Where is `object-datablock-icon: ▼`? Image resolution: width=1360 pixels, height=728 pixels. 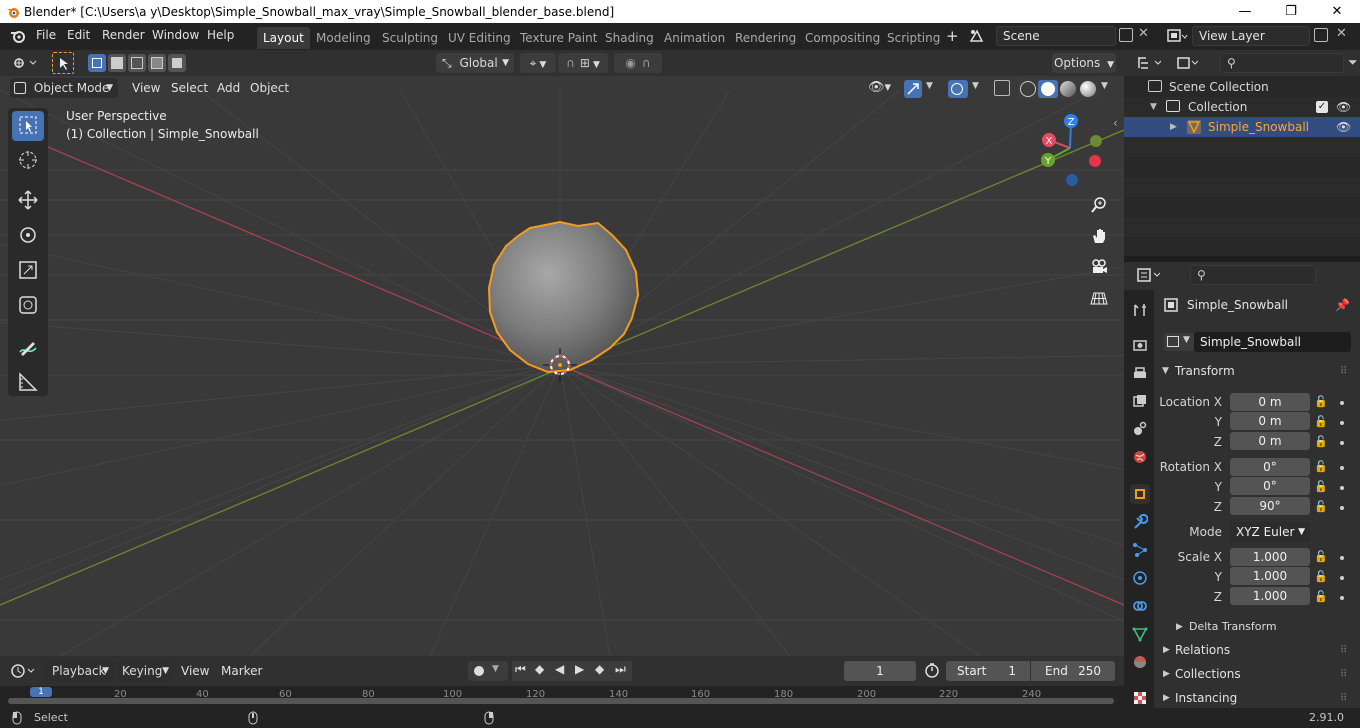 object-datablock-icon: ▼ is located at coordinates (1179, 342).